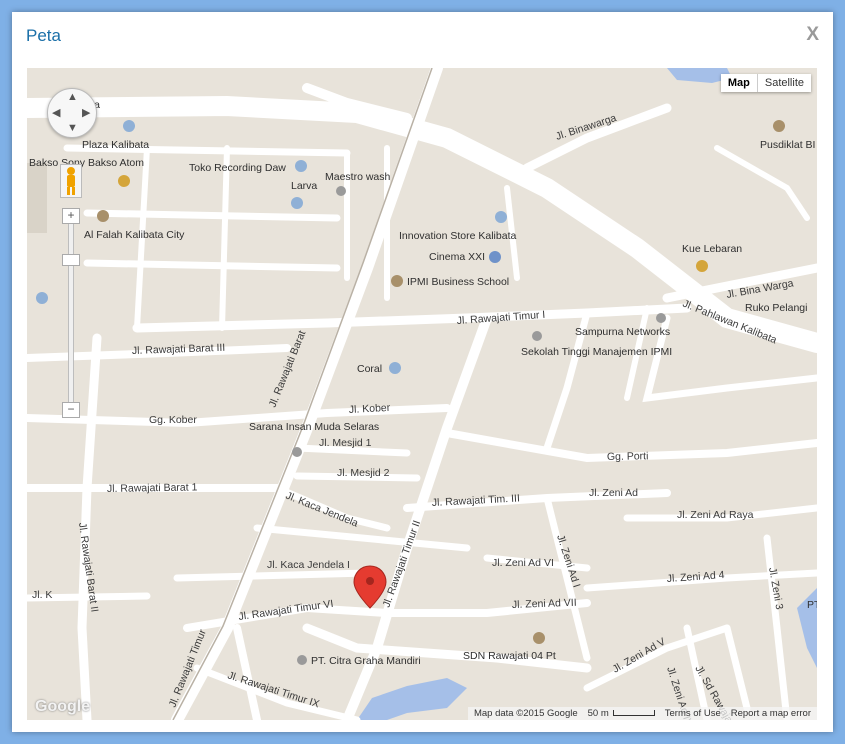 The image size is (845, 744). Describe the element at coordinates (370, 409) in the screenshot. I see `street-label: Jl. Kober` at that location.